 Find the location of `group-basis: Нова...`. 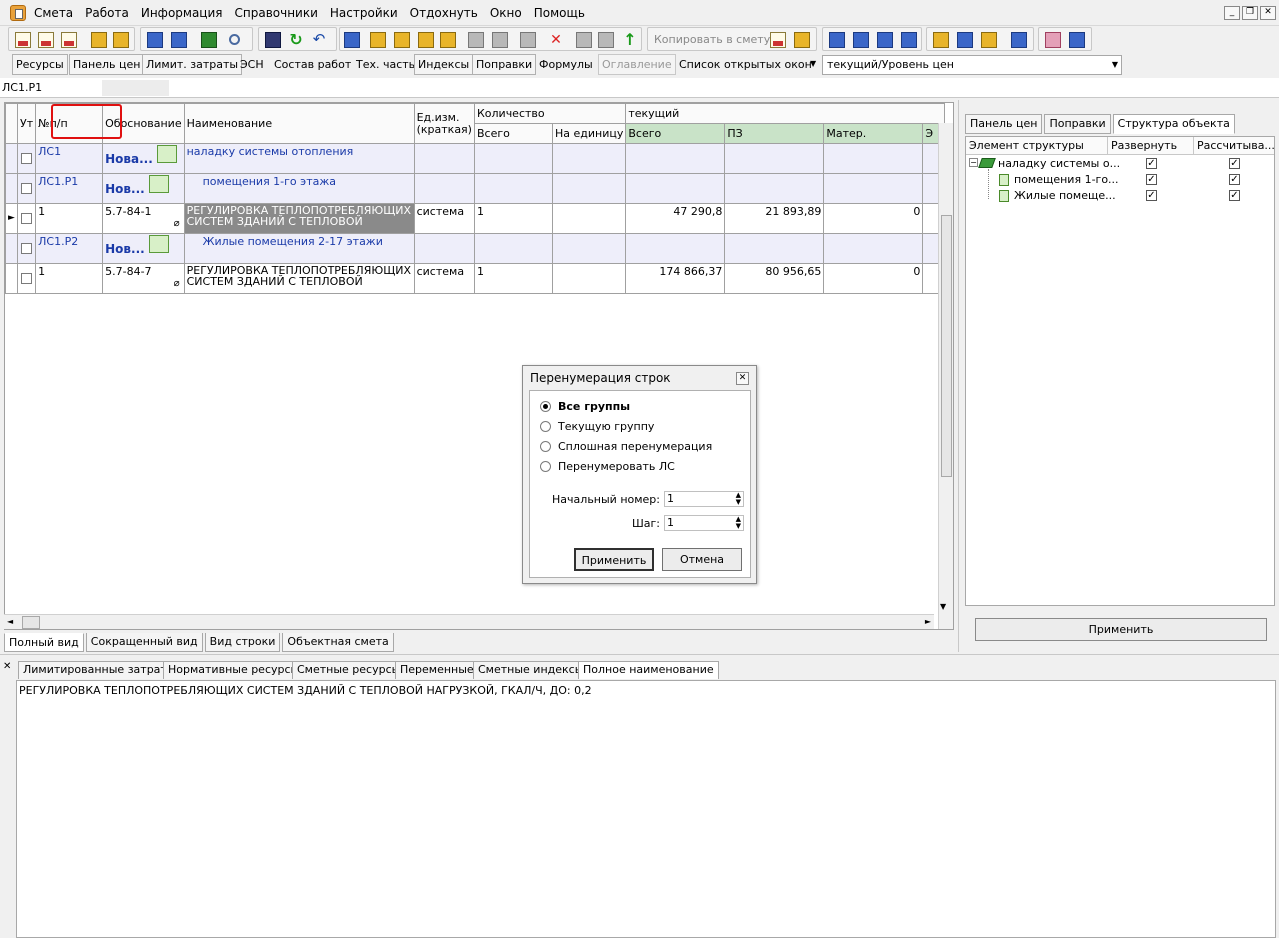

group-basis: Нова... is located at coordinates (143, 158).